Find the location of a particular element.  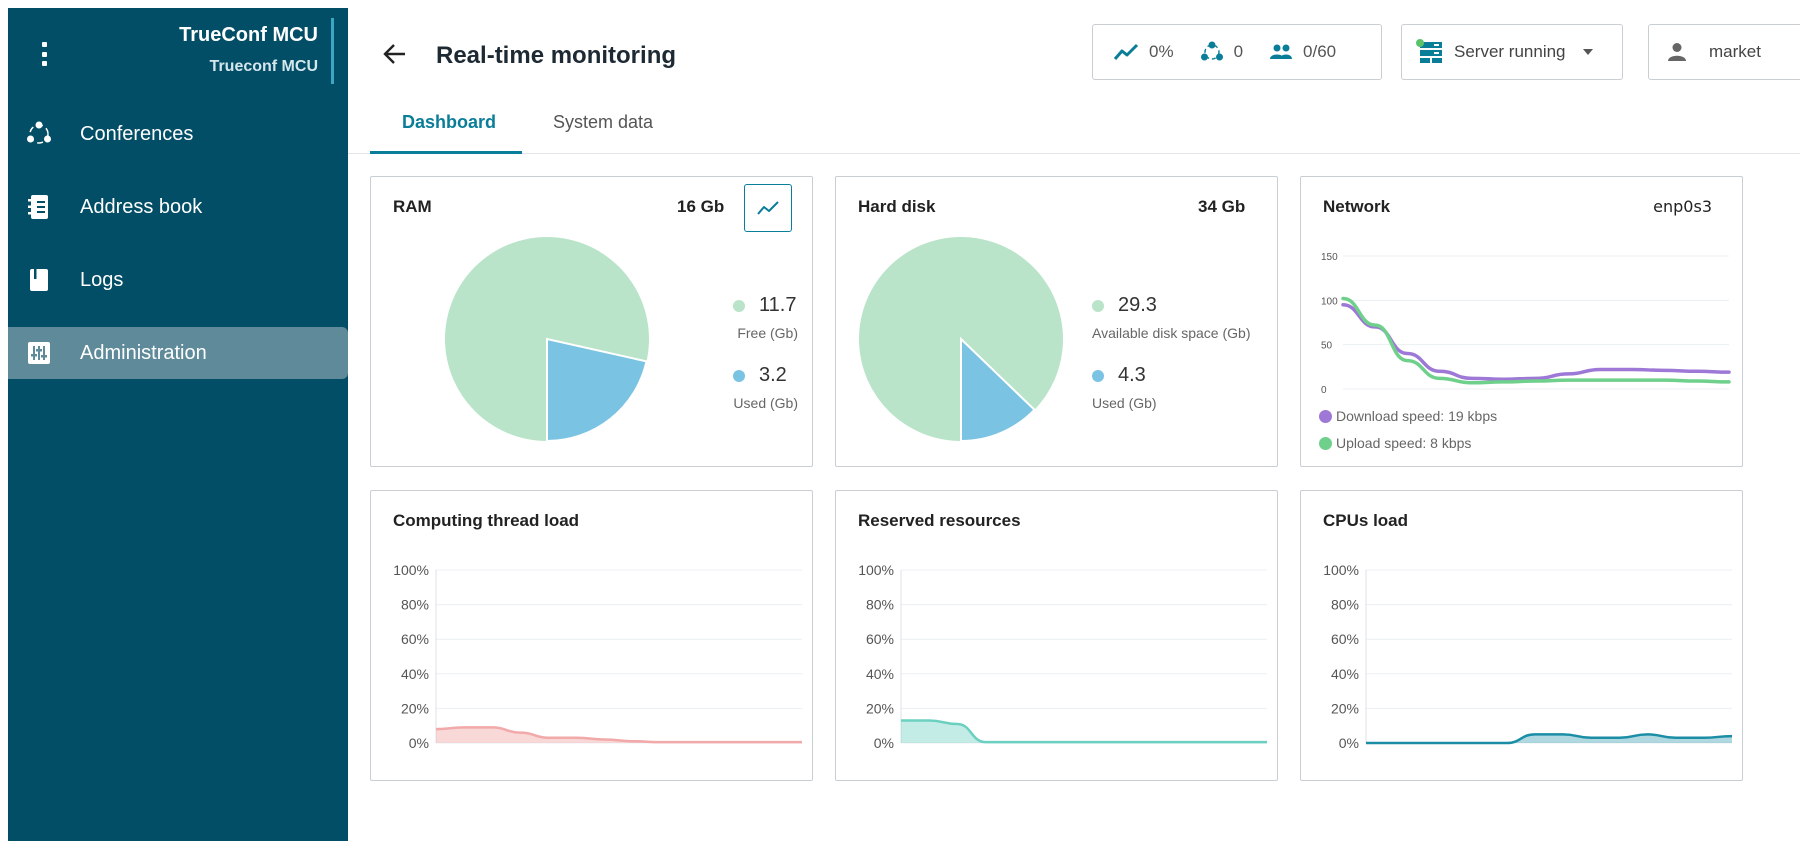

server-icon is located at coordinates (1429, 51).